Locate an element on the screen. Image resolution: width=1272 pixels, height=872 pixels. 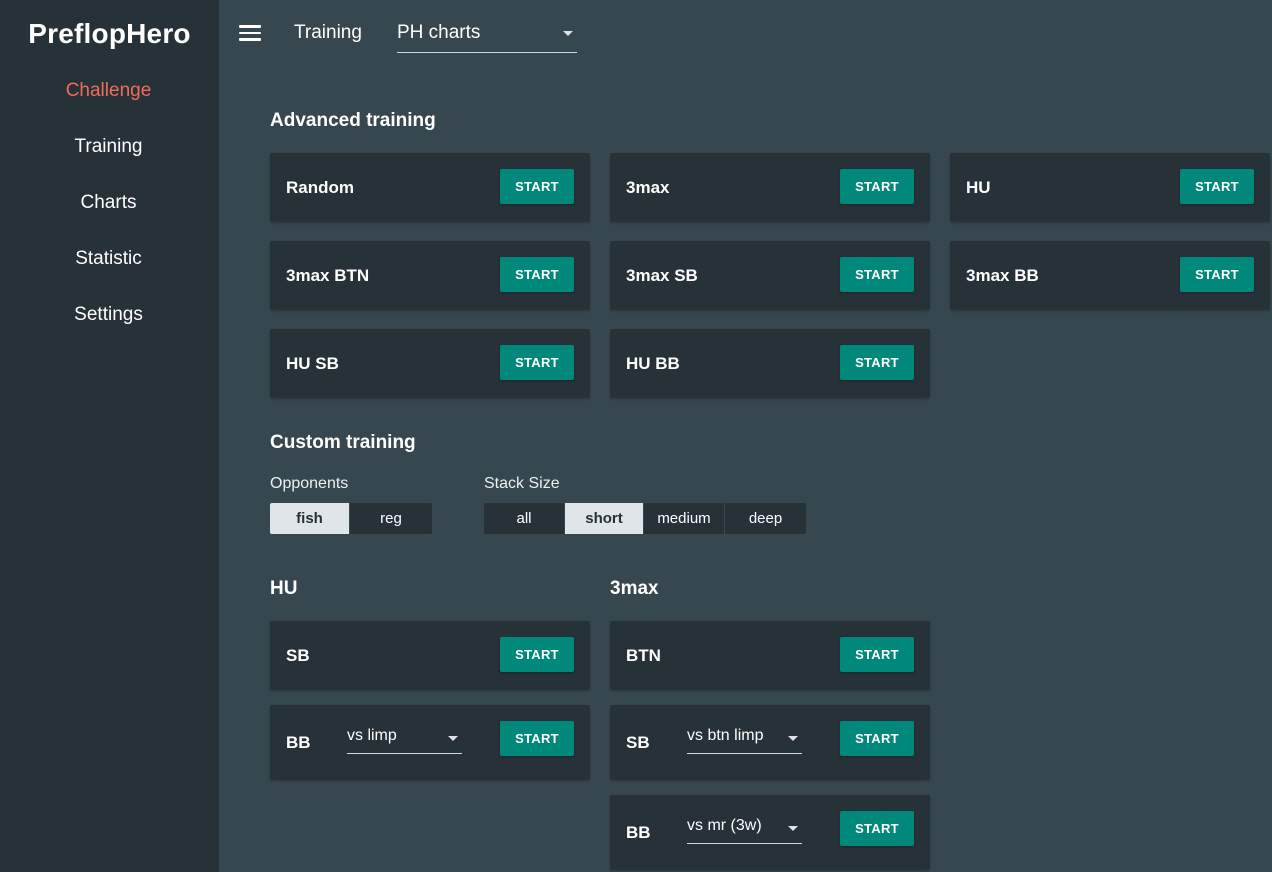
start-3max-btn-button: START is located at coordinates (537, 274).